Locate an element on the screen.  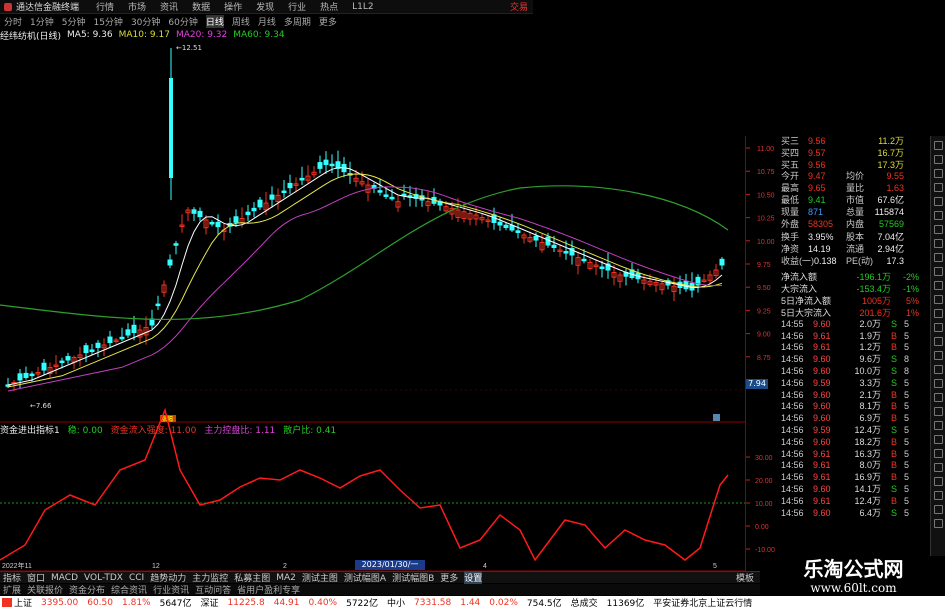
sz-change: 44.91 is located at coordinates (286, 602).